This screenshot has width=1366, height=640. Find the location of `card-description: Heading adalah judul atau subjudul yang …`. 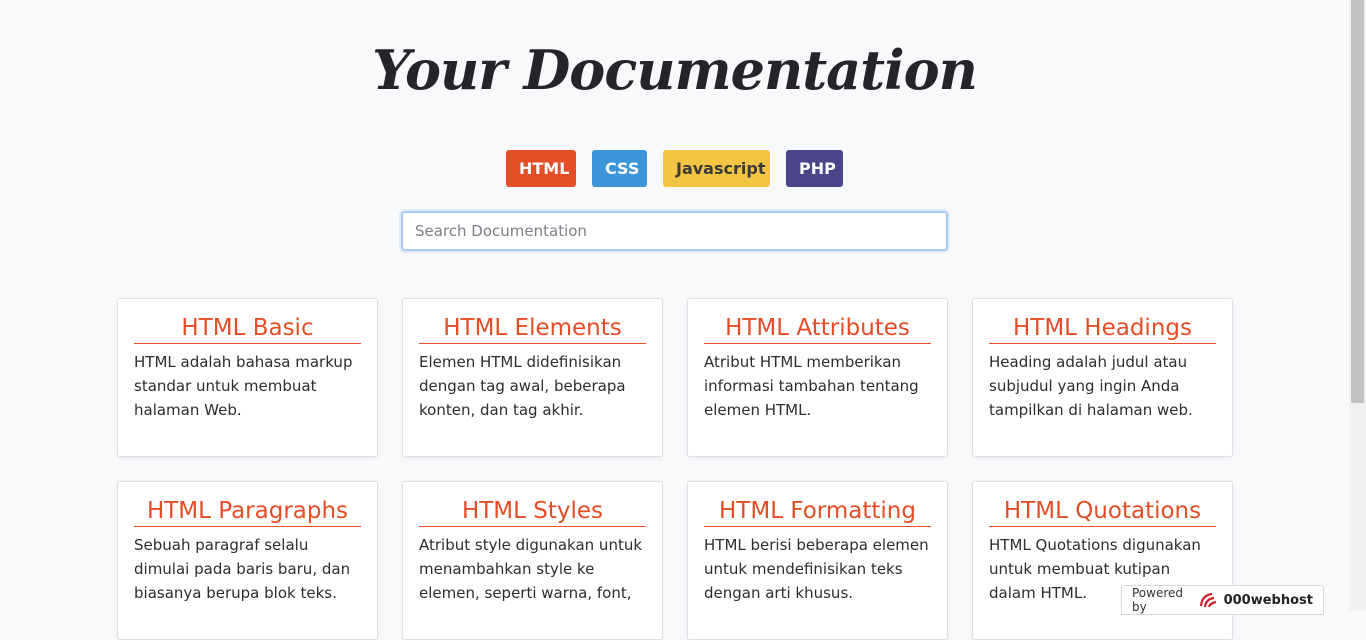

card-description: Heading adalah judul atau subjudul yang … is located at coordinates (1091, 386).